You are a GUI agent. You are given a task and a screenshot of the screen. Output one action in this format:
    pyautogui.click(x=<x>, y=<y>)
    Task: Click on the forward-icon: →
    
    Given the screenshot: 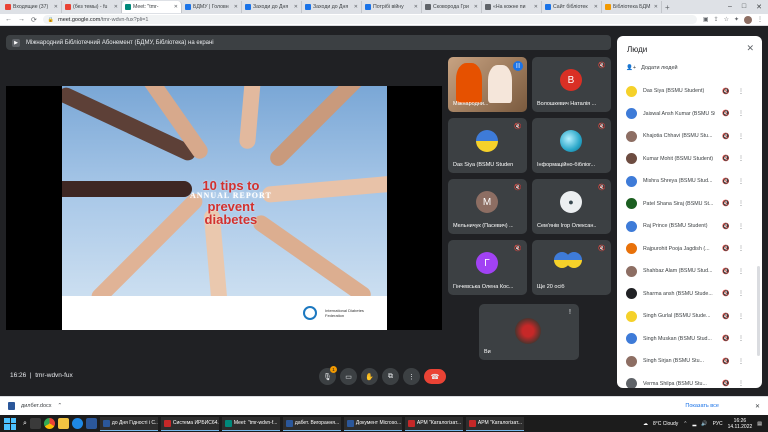 What is the action you would take?
    pyautogui.click(x=21, y=19)
    